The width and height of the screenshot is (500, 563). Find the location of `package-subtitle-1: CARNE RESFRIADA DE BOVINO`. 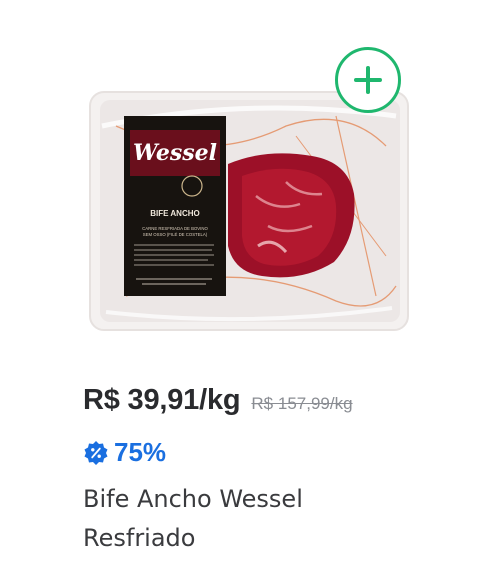

package-subtitle-1: CARNE RESFRIADA DE BOVINO is located at coordinates (175, 228).